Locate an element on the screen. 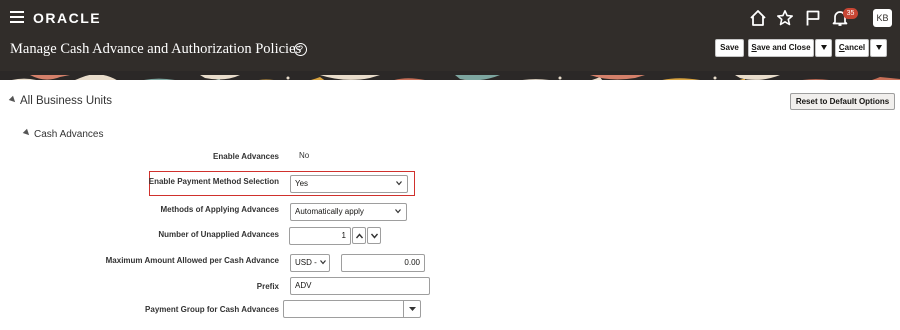 The width and height of the screenshot is (900, 330). methods-of-applying-value: Automatically apply is located at coordinates (329, 211).